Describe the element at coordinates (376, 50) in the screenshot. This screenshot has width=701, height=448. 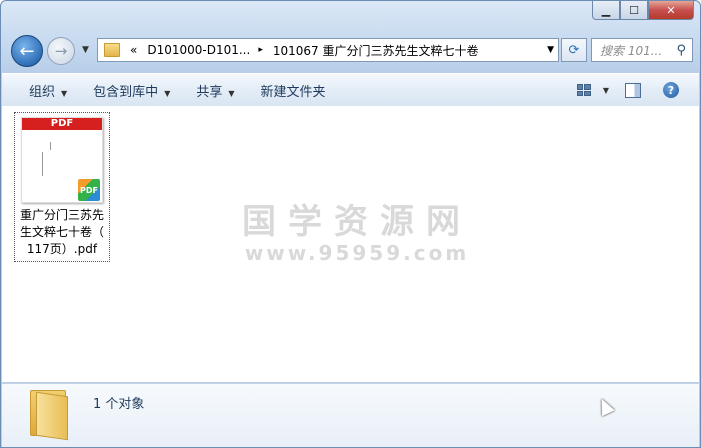
I see `breadcrumb-item-current: 101067 重广分门三苏先生文粹七十卷` at that location.